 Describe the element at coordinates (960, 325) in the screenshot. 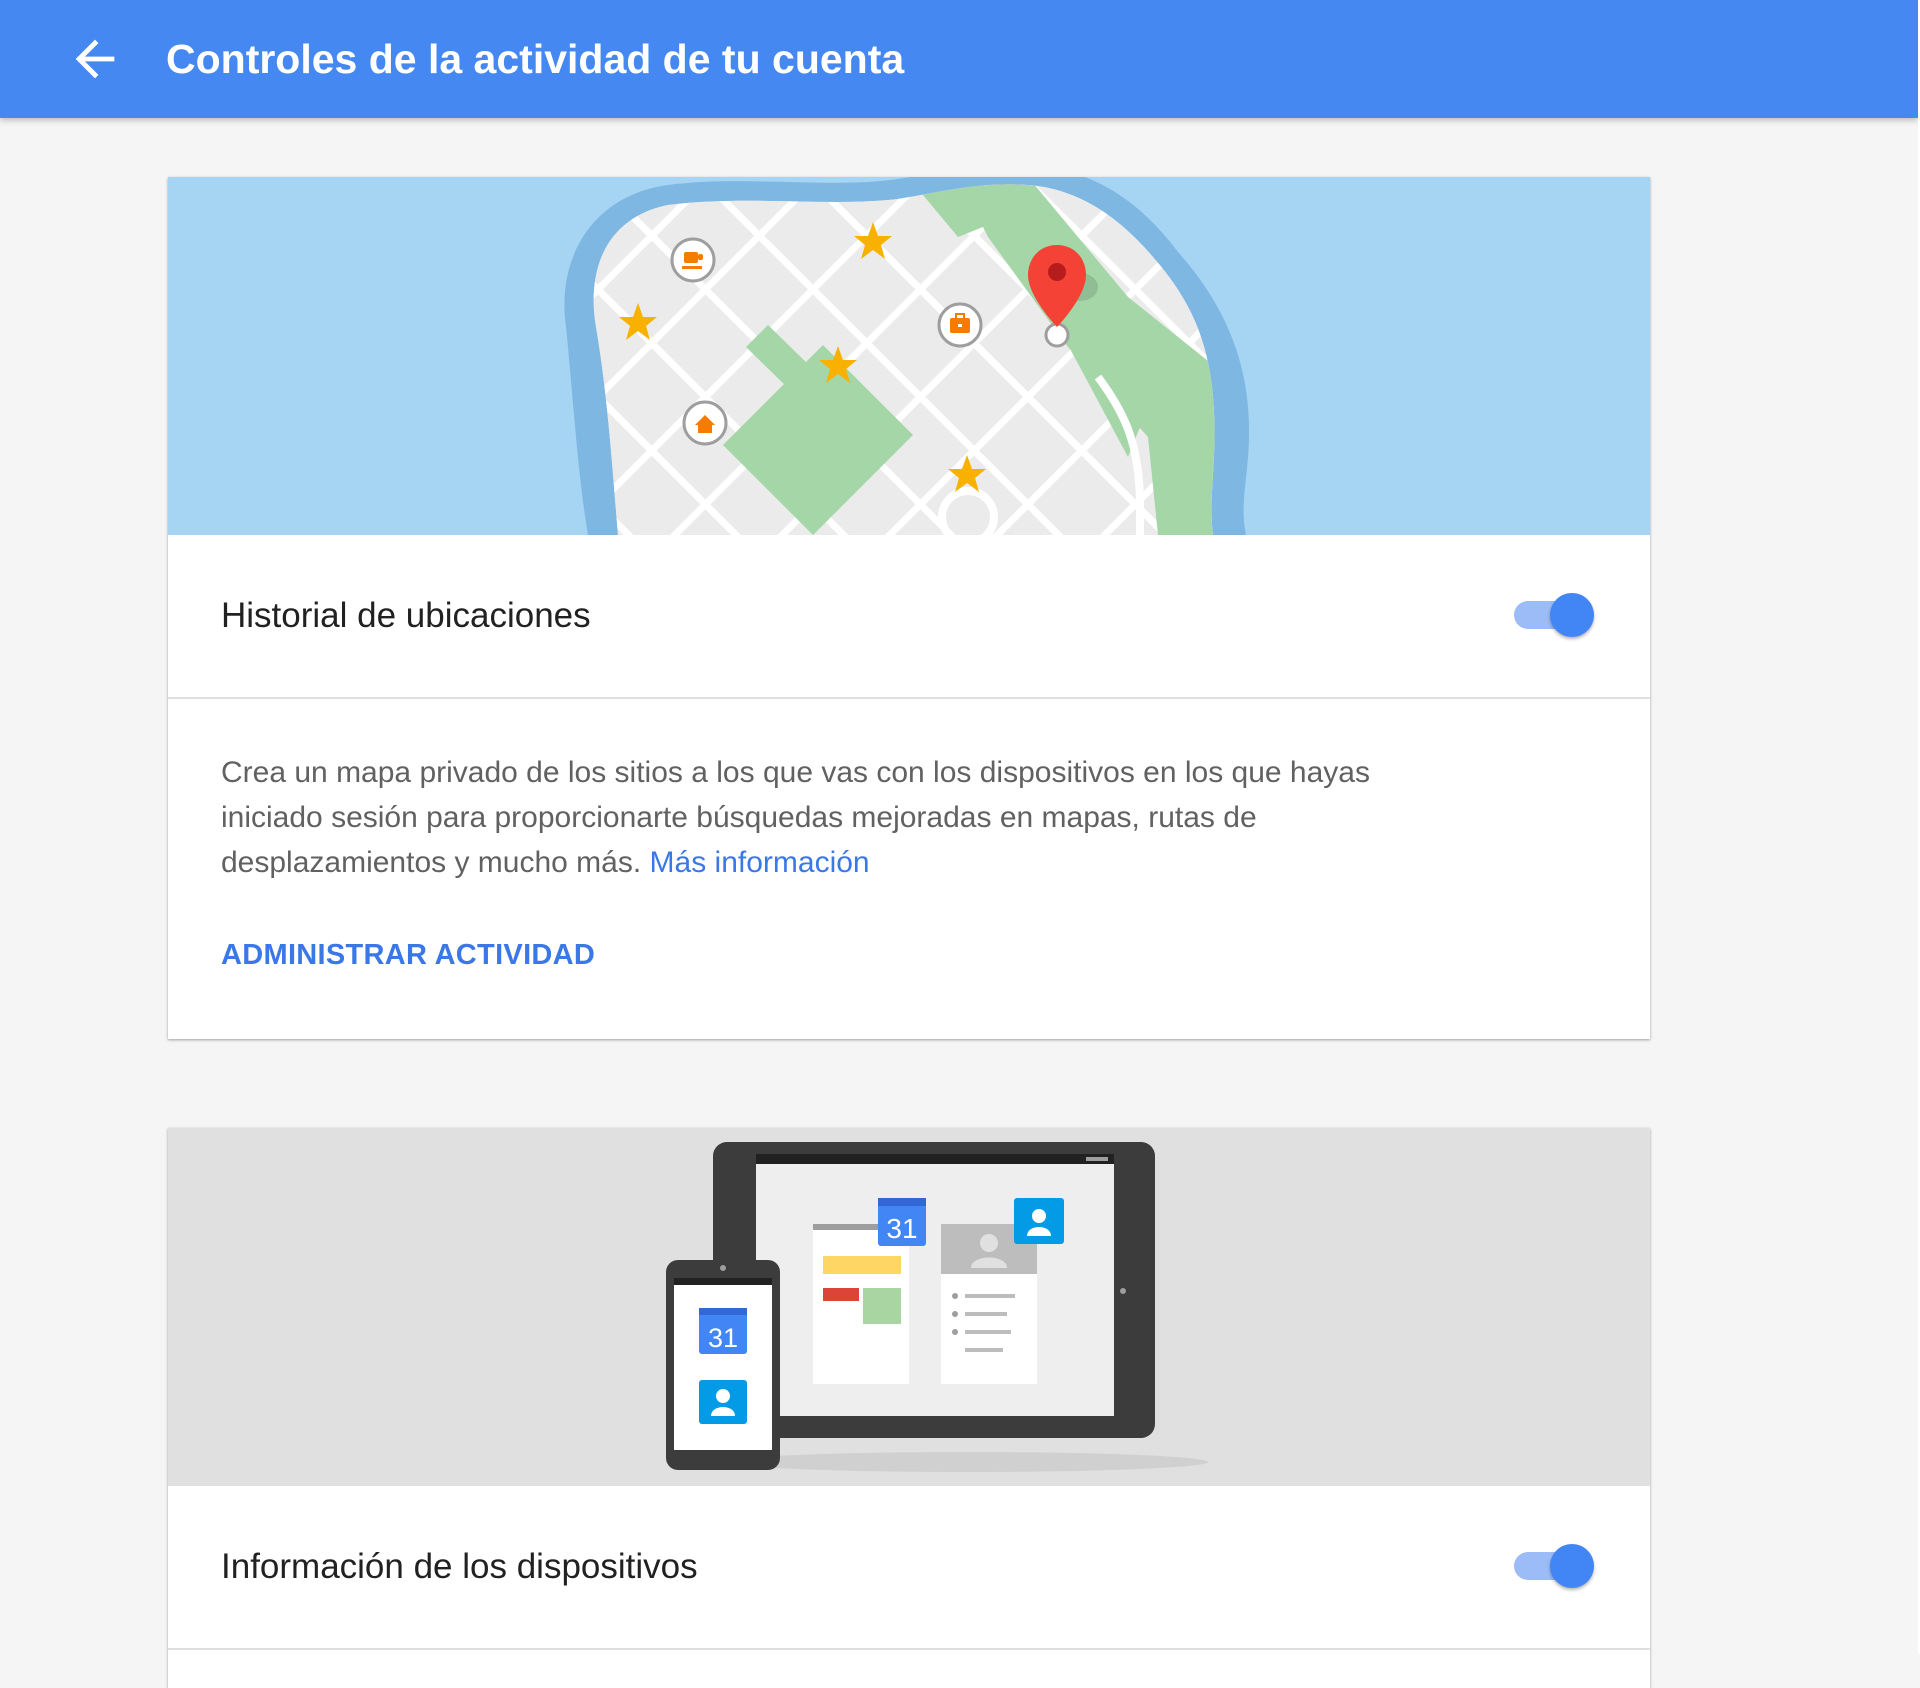

I see `briefcase-icon` at that location.